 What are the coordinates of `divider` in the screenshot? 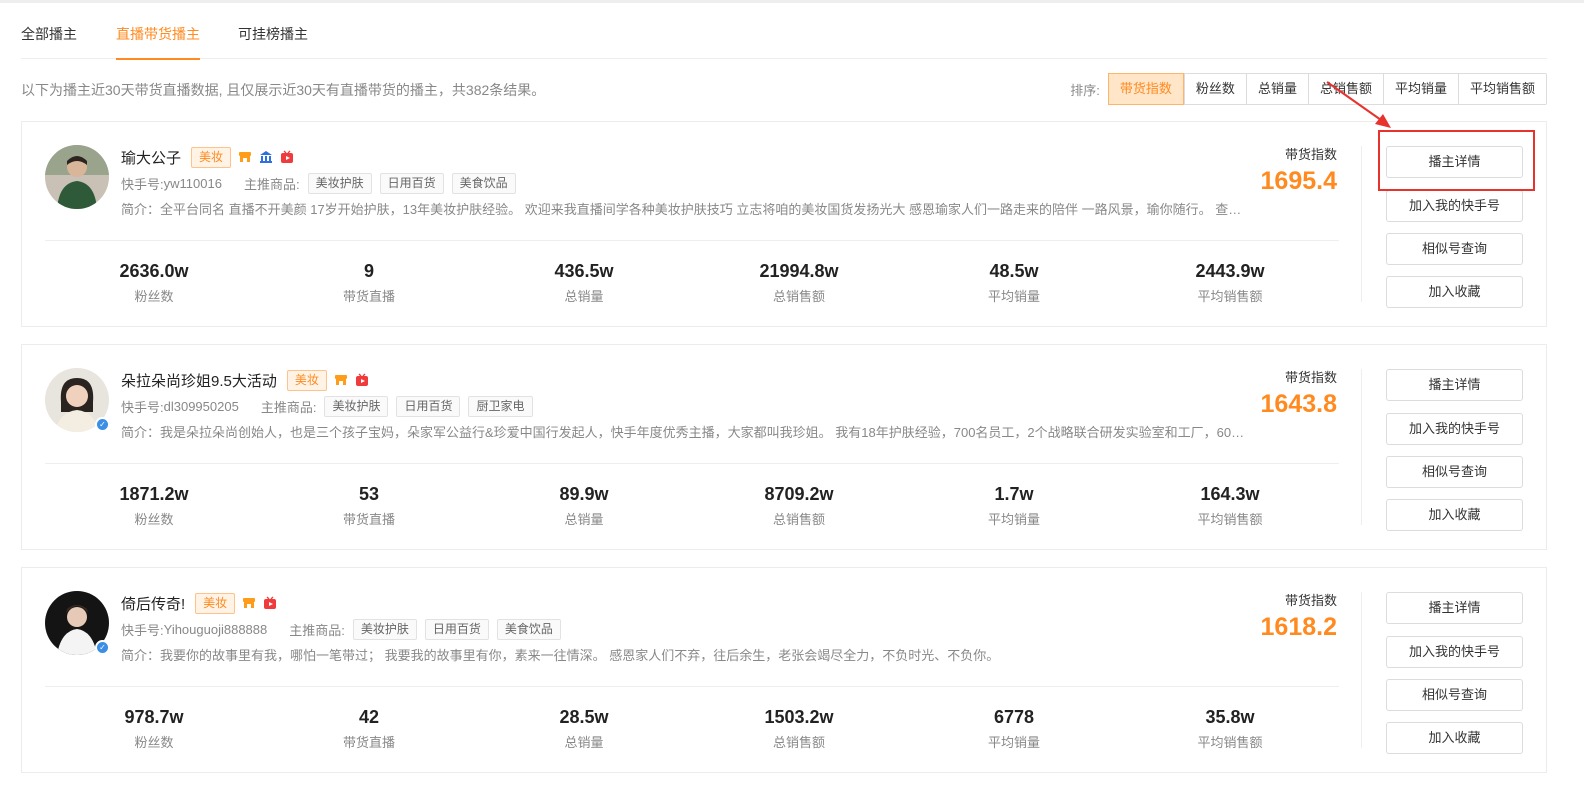 It's located at (692, 686).